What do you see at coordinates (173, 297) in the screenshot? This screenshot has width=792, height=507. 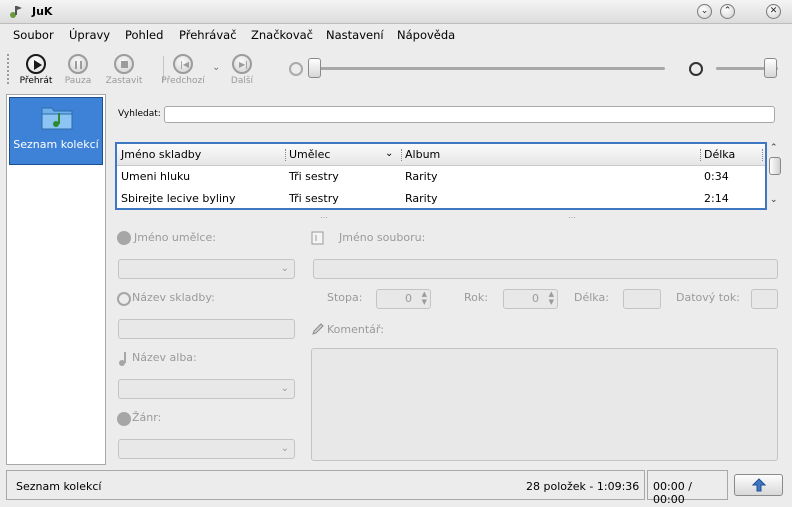 I see `track-title-label: Název skladby:` at bounding box center [173, 297].